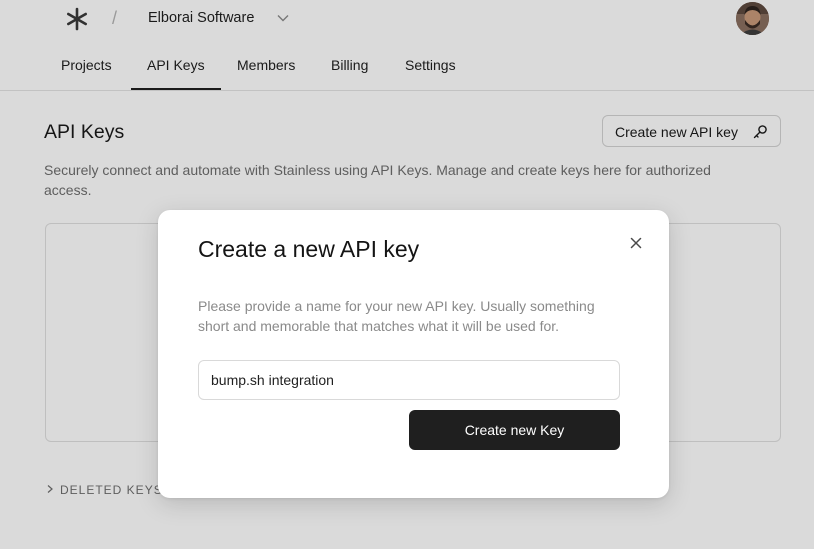 This screenshot has width=814, height=549. I want to click on close-icon, so click(636, 243).